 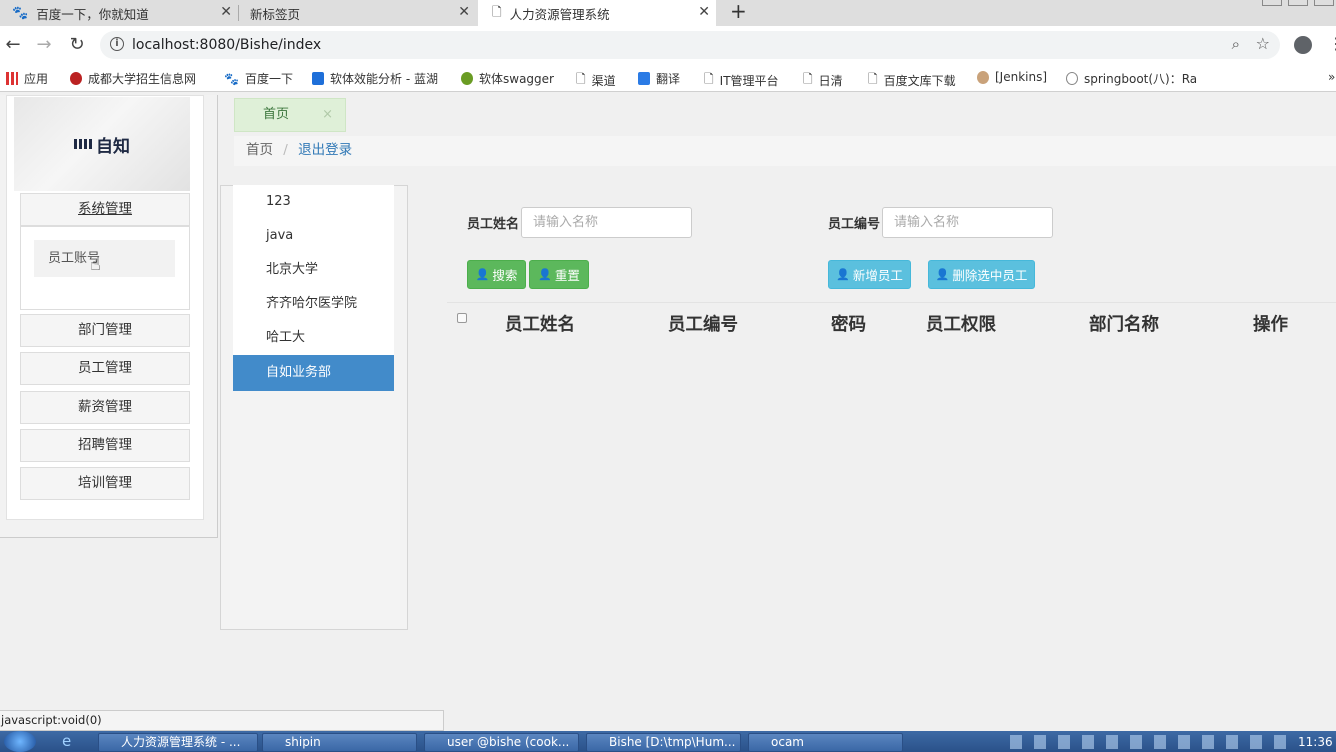 What do you see at coordinates (259, 150) in the screenshot?
I see `breadcrumb-home: 首页` at bounding box center [259, 150].